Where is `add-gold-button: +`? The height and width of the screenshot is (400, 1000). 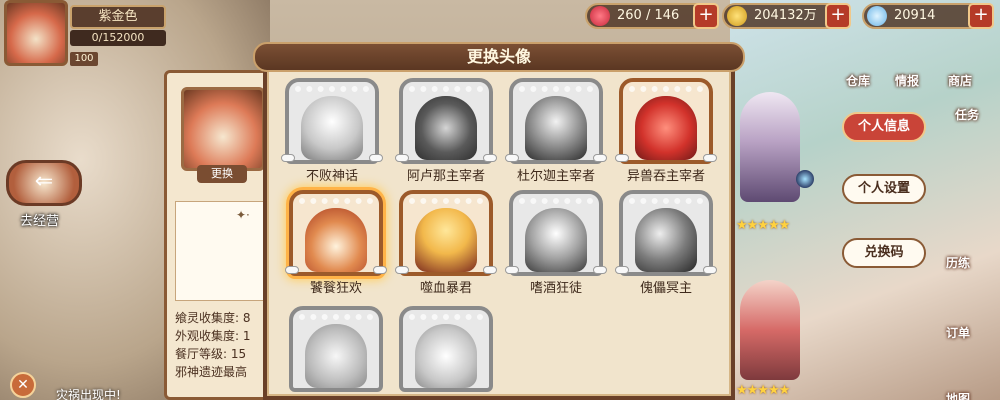 add-gold-button: + is located at coordinates (838, 16).